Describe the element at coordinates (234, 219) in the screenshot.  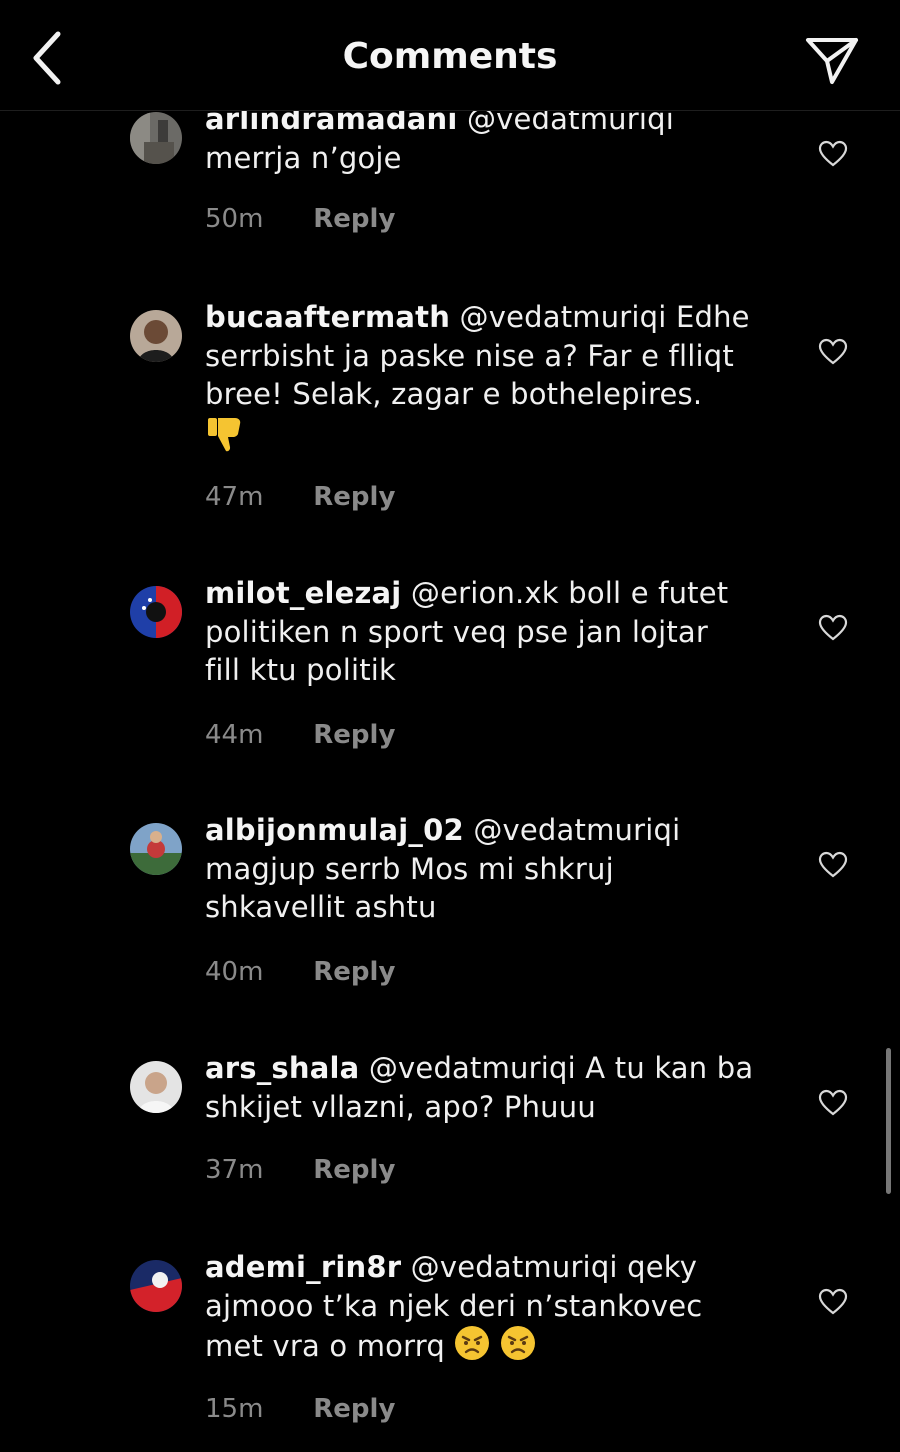
I see `comment-time: 50m` at that location.